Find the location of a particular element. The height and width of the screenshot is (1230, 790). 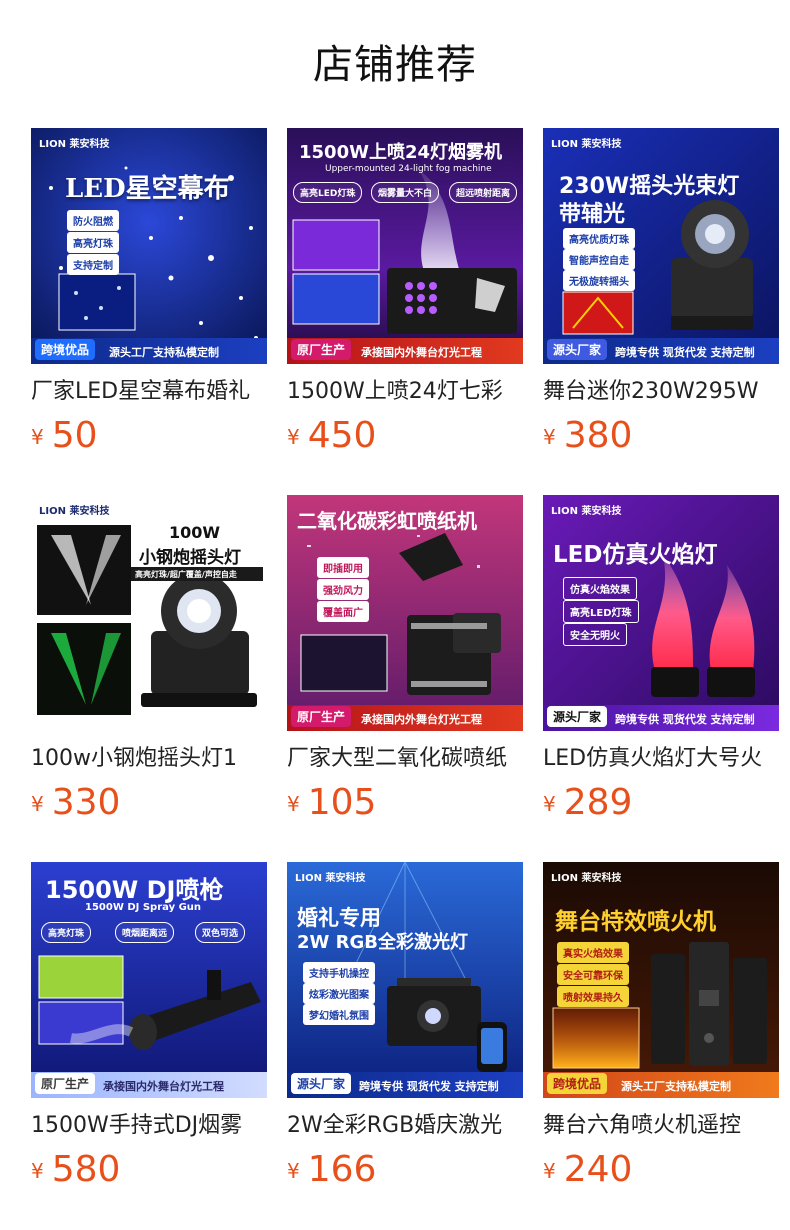

feature-chip: 炫彩激光图案 is located at coordinates (339, 993).